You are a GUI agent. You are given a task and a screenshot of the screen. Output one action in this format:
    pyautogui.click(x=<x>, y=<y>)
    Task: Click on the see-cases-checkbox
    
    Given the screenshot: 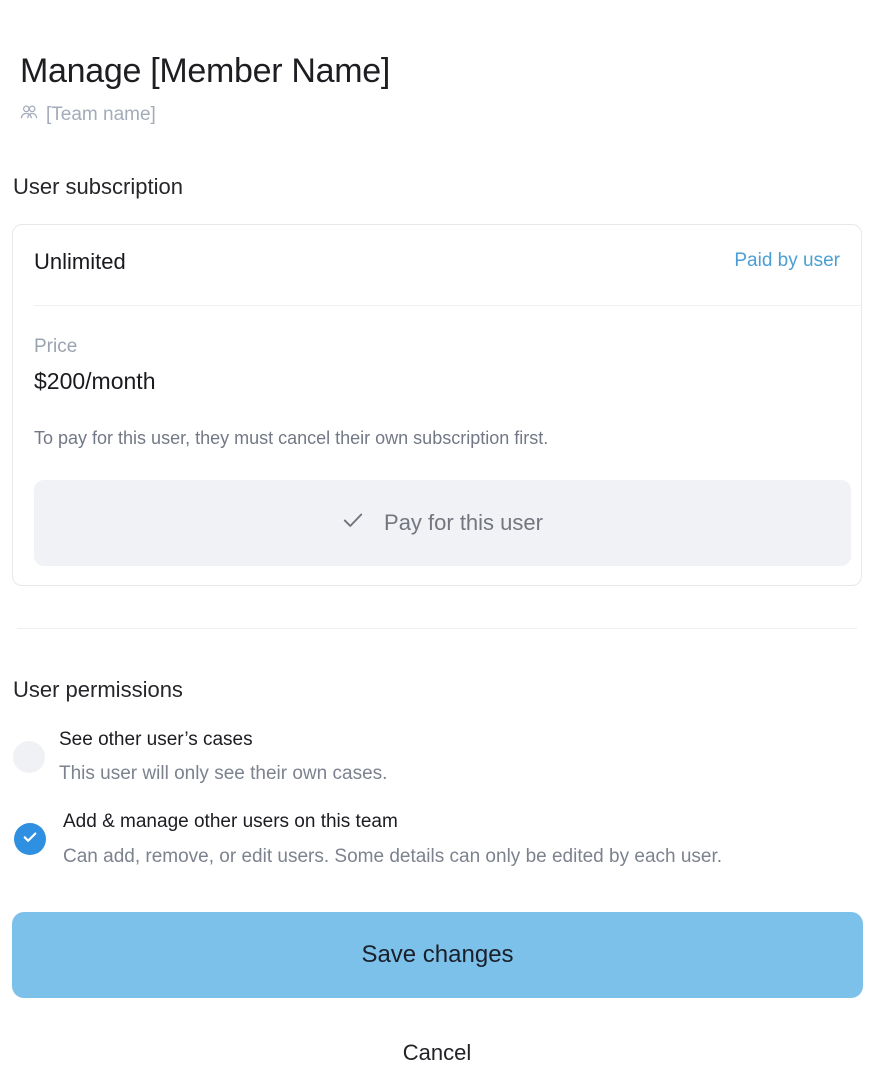 What is the action you would take?
    pyautogui.click(x=29, y=757)
    